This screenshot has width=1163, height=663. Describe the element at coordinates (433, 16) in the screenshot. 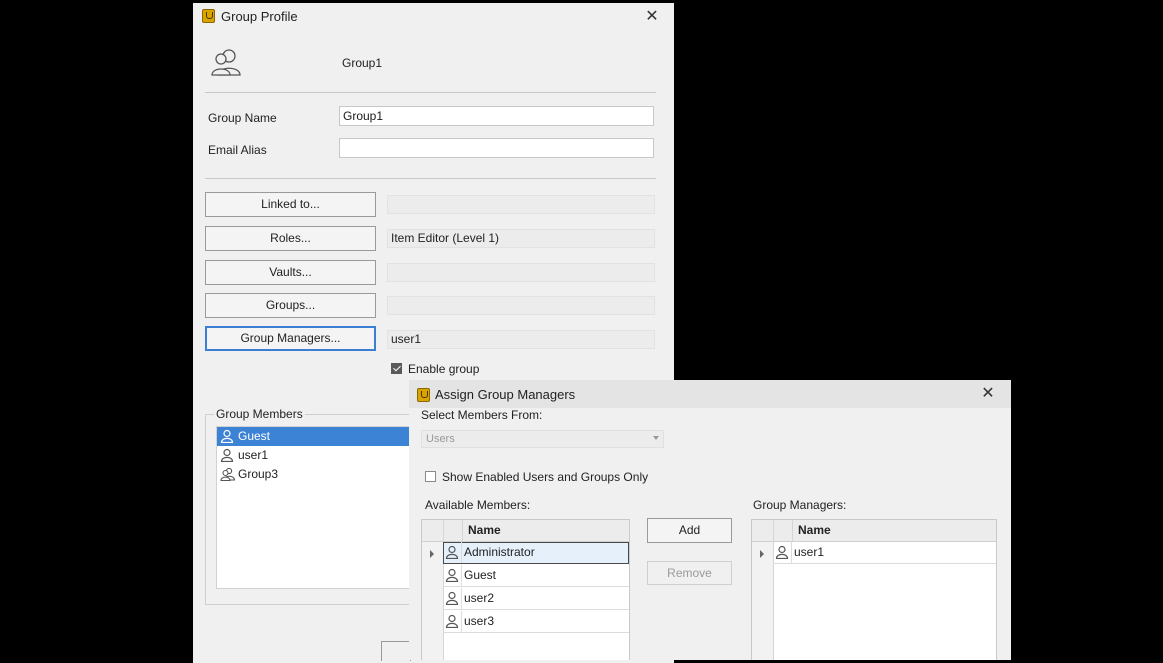

I see `group-profile-titlebar: Group Profile ✕` at that location.